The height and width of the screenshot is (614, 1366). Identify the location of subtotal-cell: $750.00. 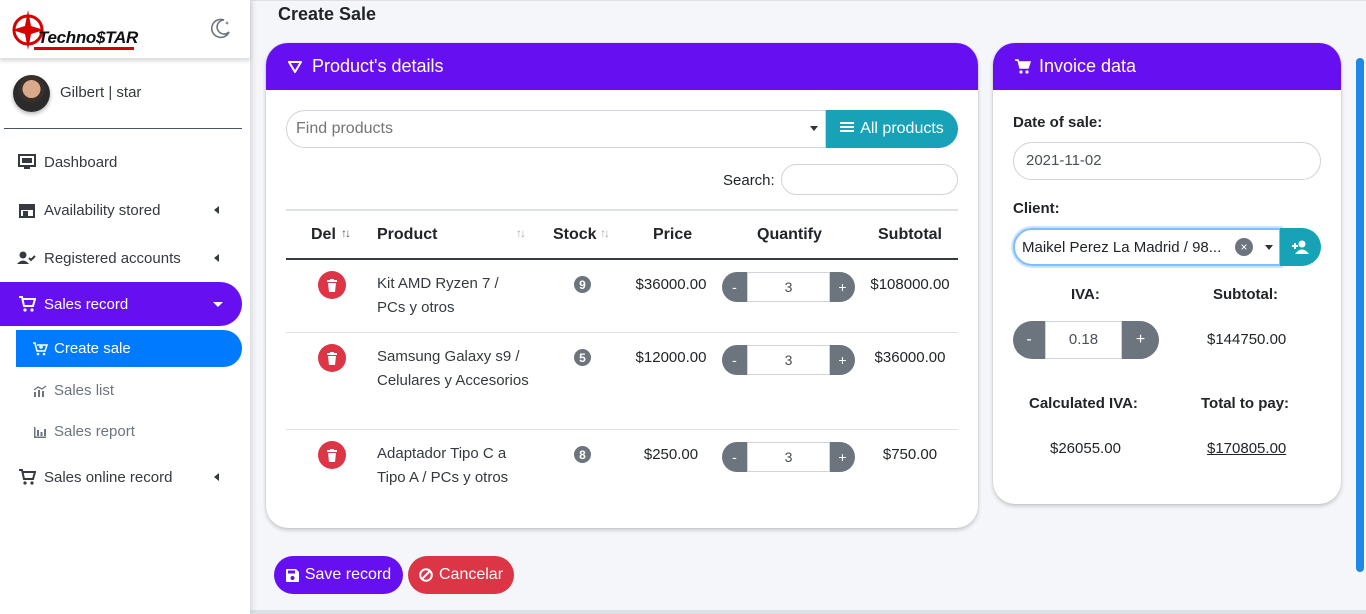
(910, 454).